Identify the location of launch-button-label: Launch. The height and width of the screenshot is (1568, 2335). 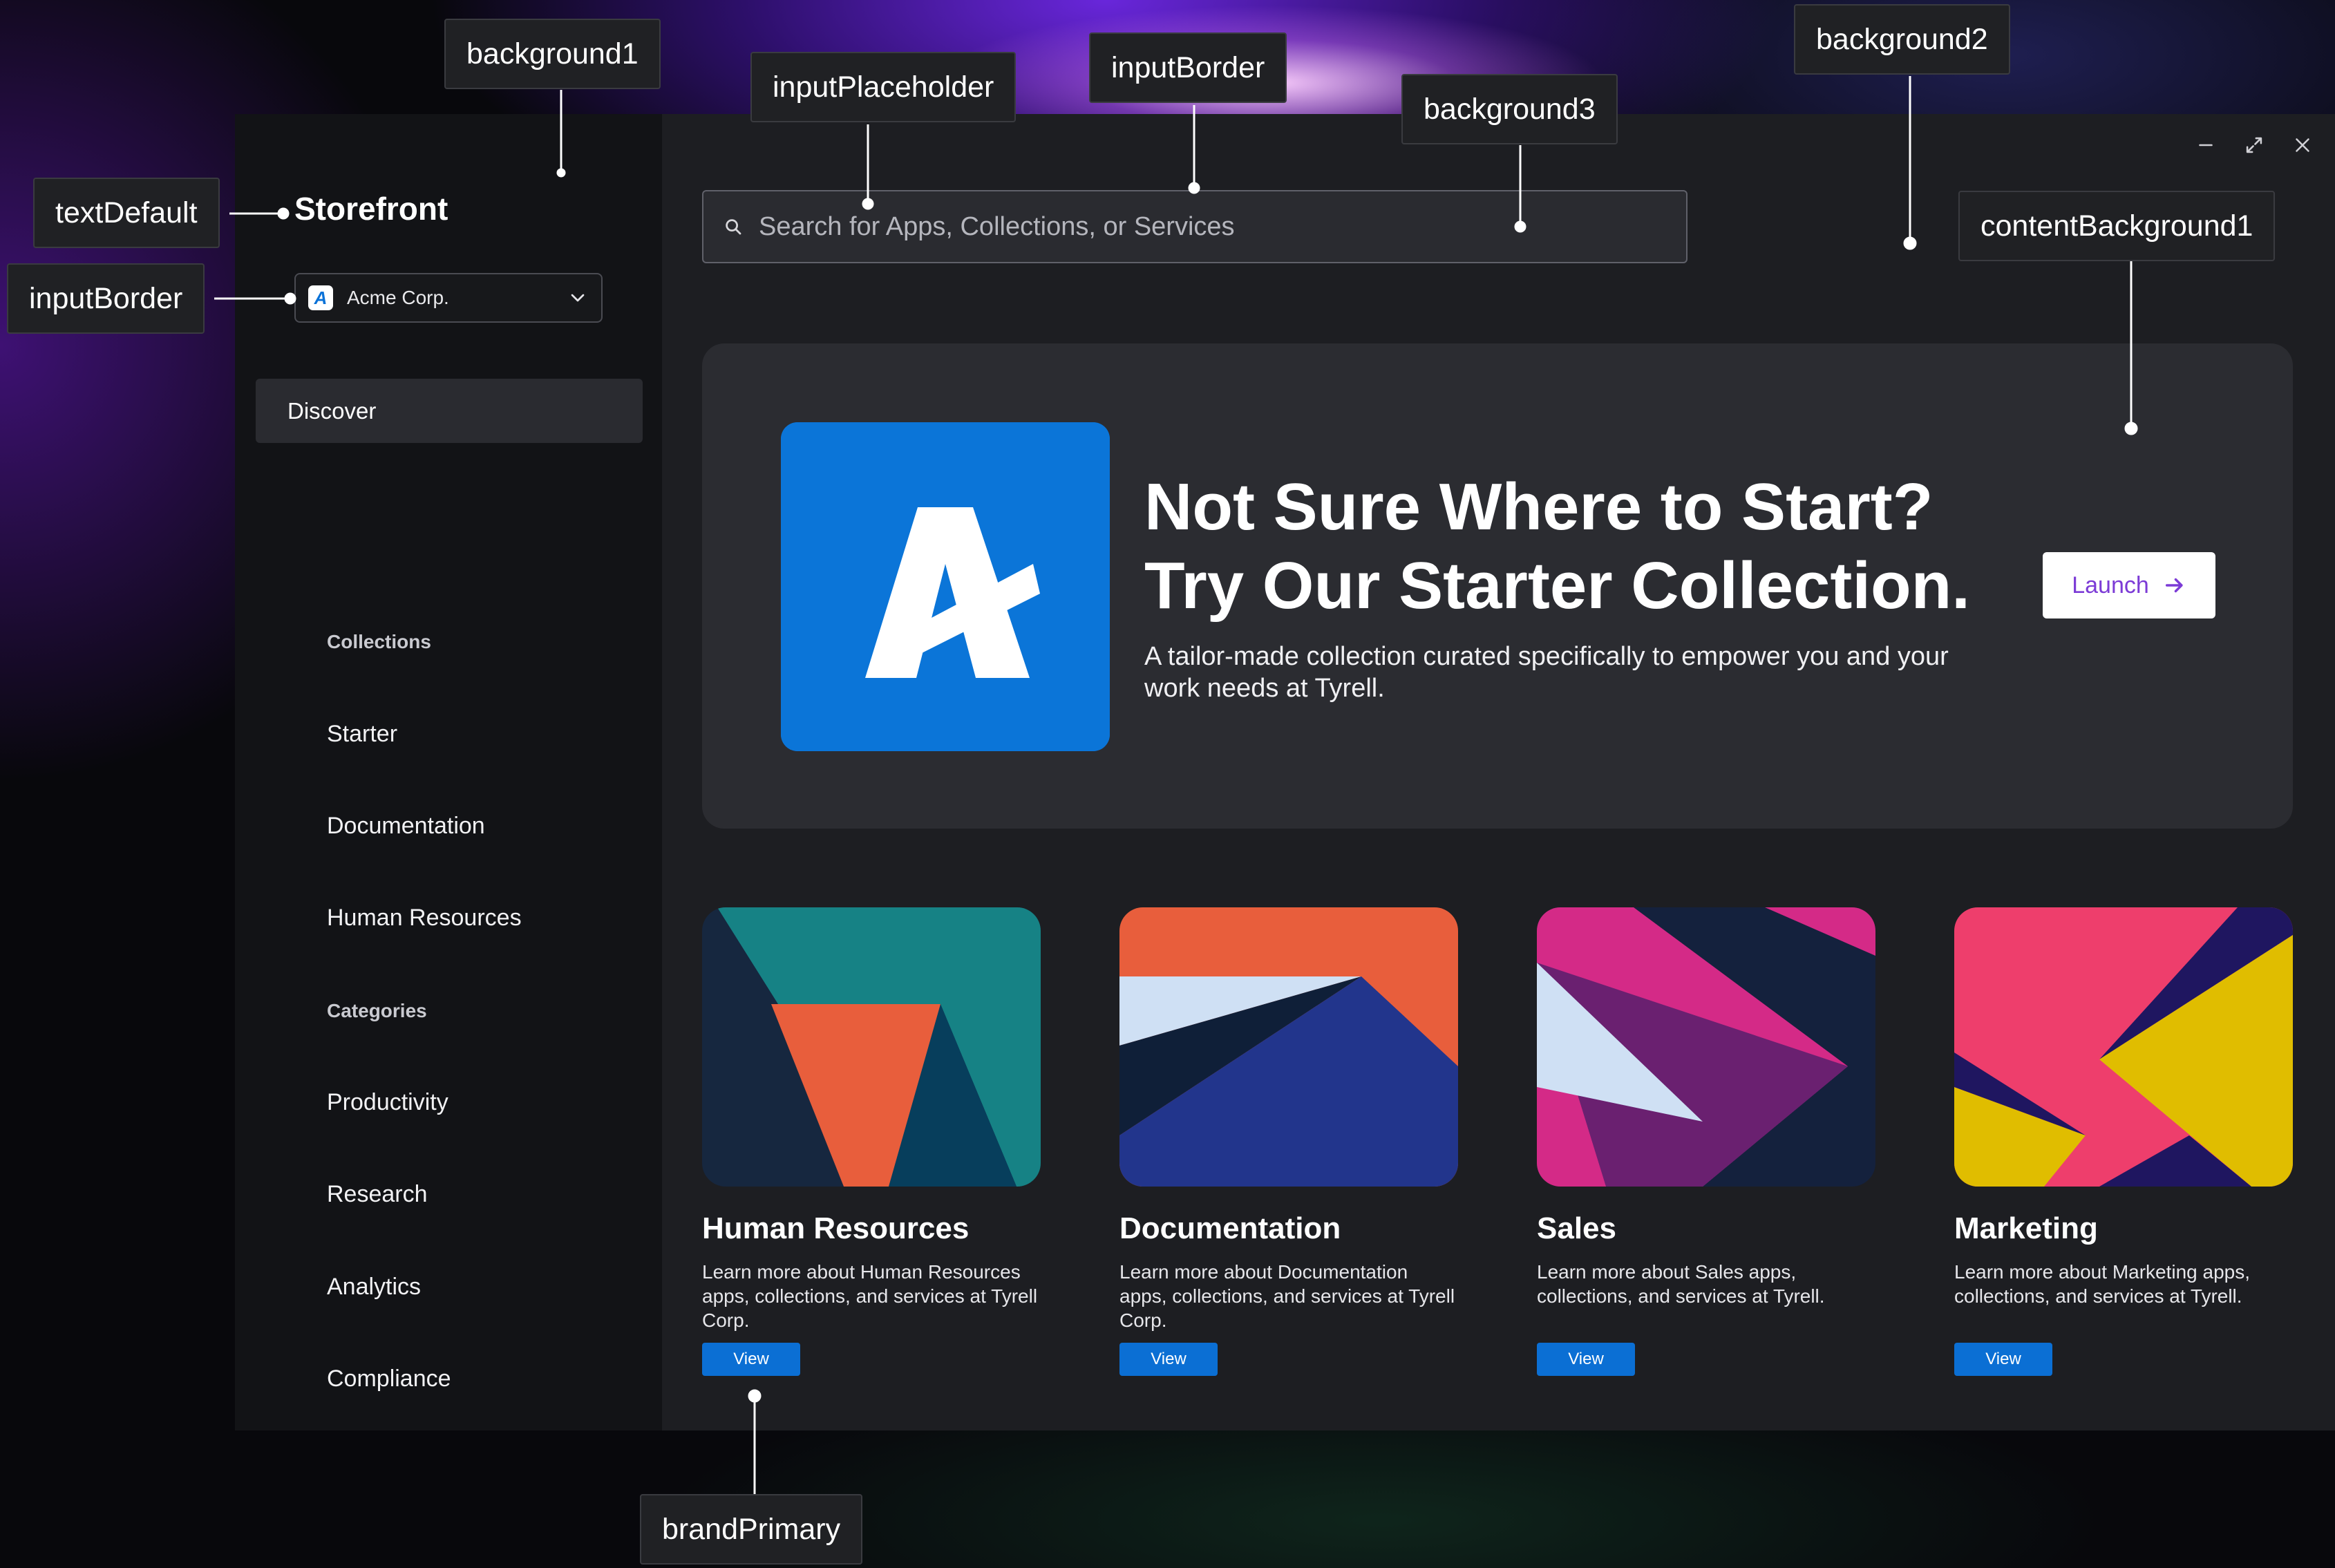
(2111, 585).